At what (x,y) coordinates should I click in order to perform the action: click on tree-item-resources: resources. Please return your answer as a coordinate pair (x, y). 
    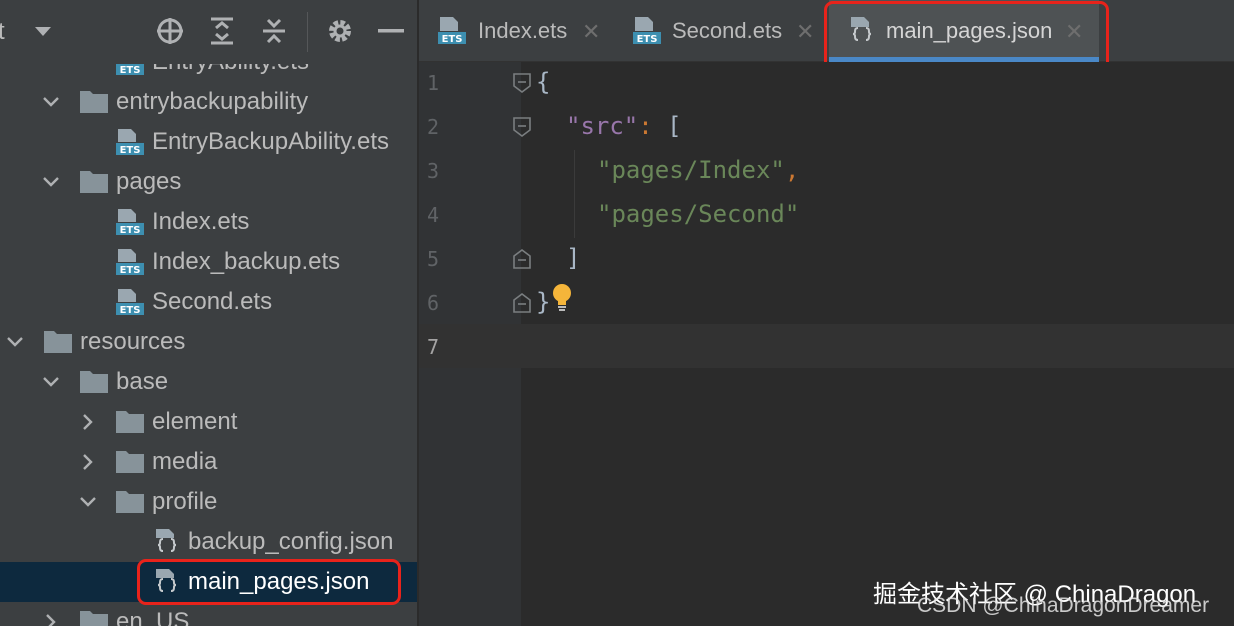
    Looking at the image, I should click on (208, 342).